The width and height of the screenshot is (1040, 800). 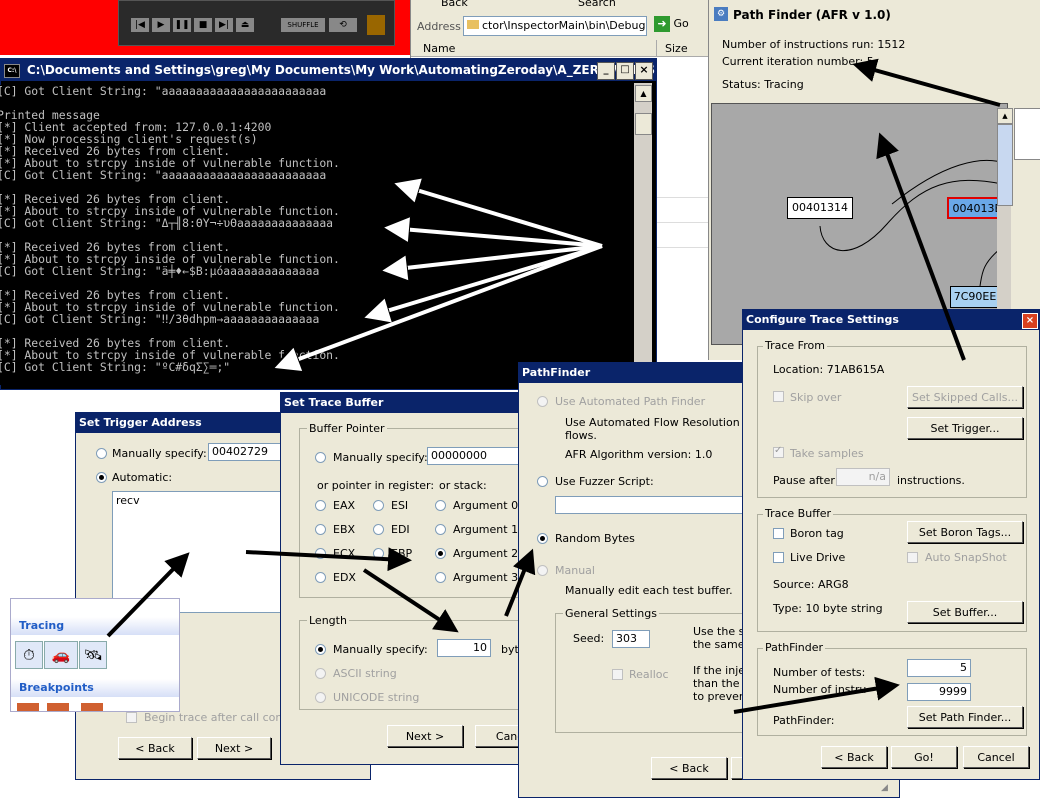 What do you see at coordinates (597, 4) in the screenshot?
I see `search-button: Search` at bounding box center [597, 4].